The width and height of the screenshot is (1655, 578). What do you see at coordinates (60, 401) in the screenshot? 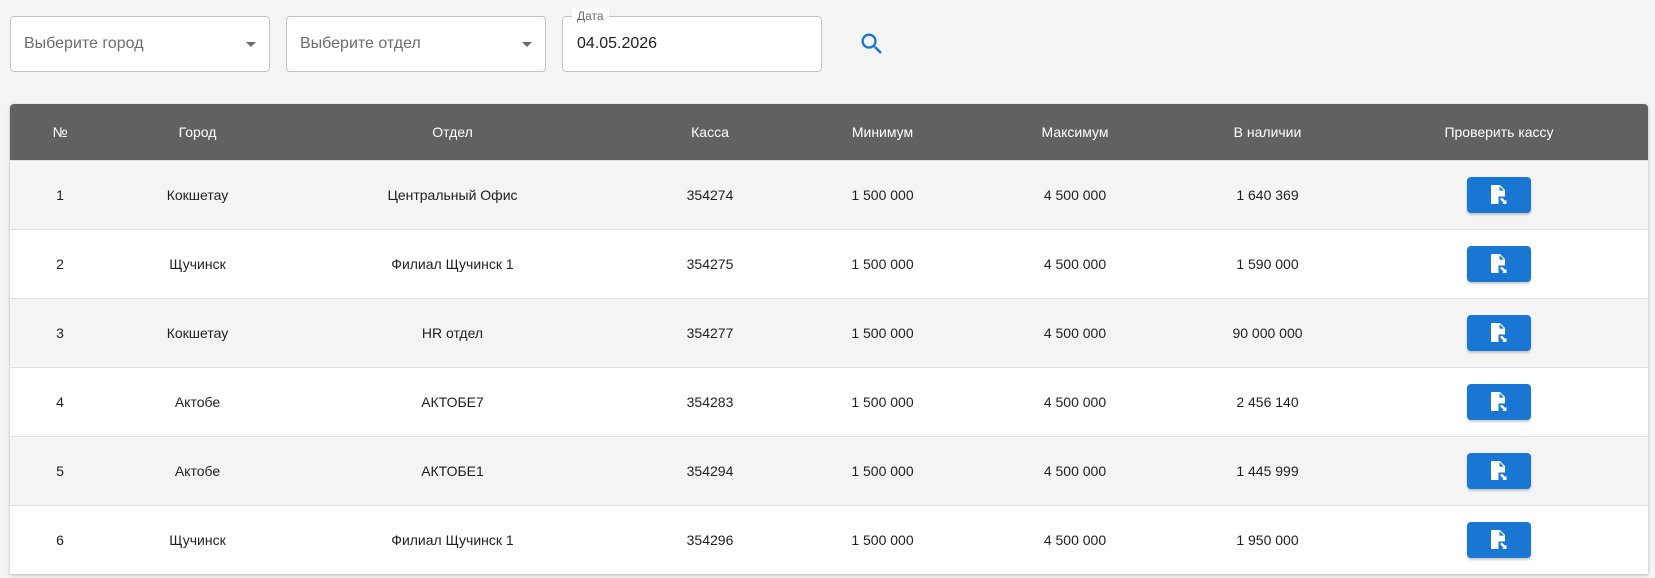
I see `cell-num: 4` at bounding box center [60, 401].